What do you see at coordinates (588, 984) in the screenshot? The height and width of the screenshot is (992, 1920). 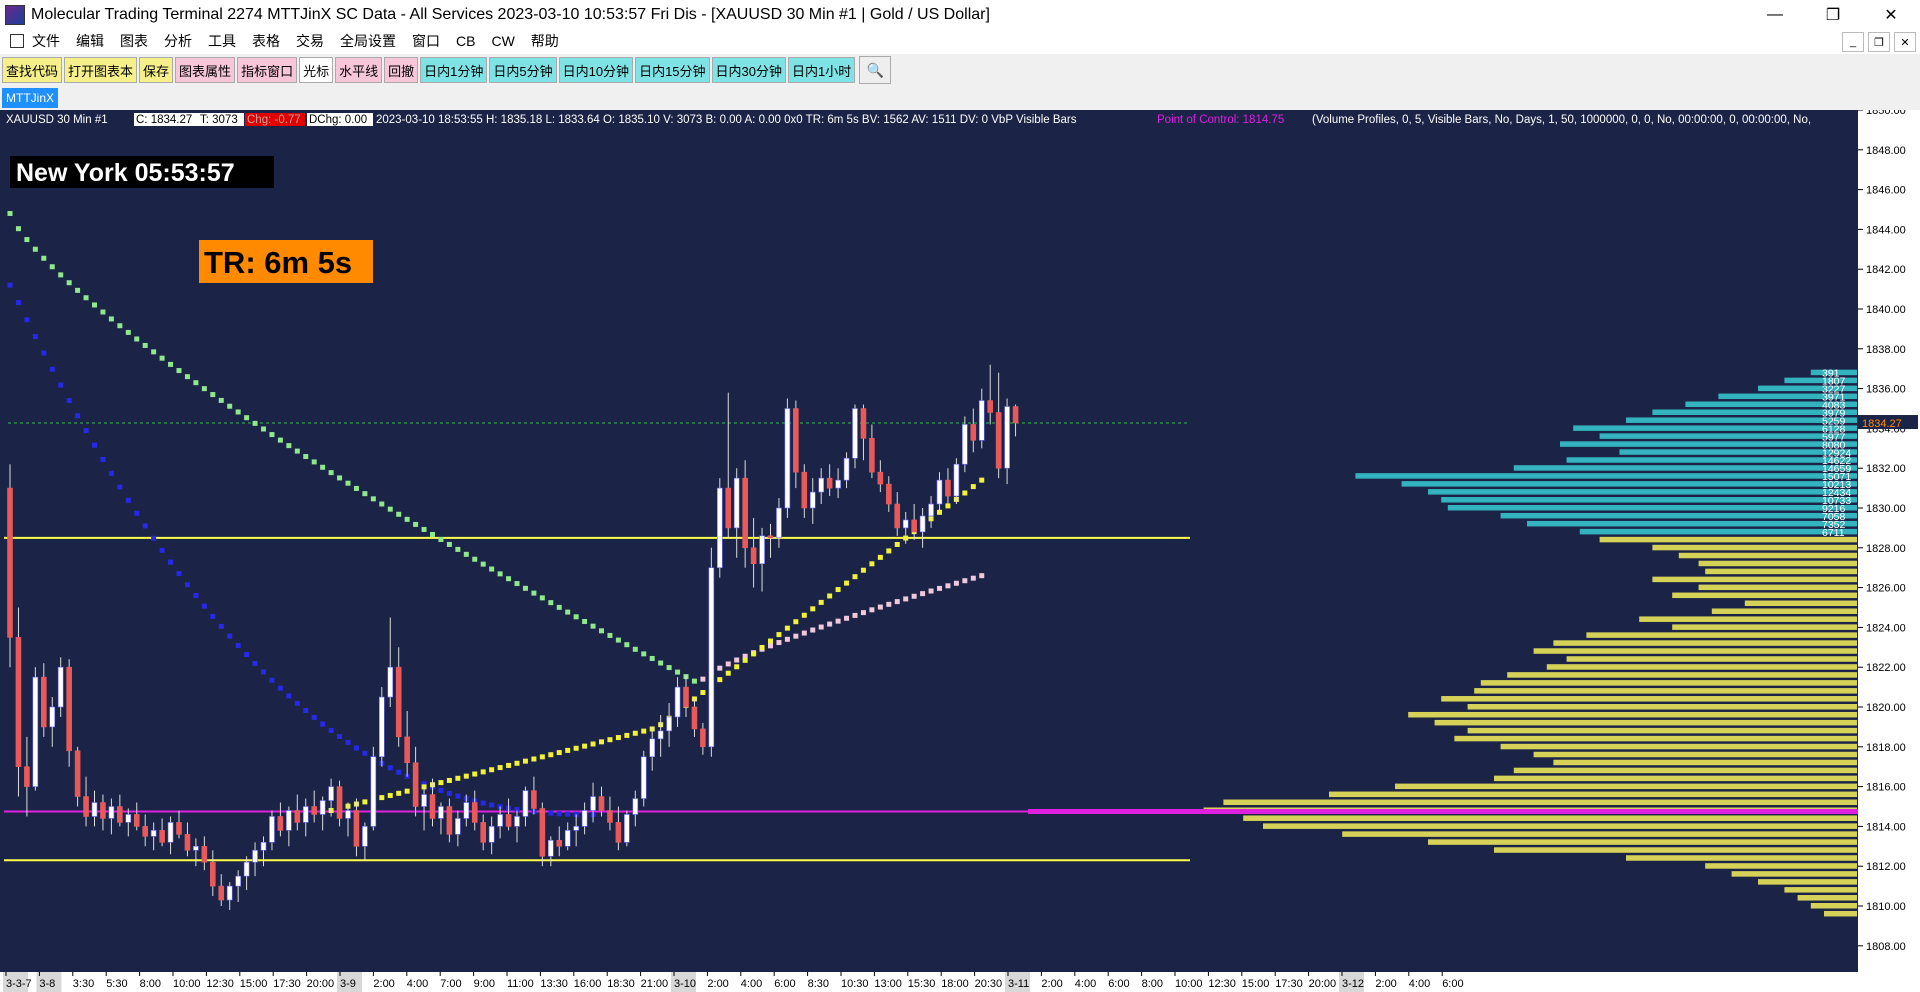 I see `x-tick-label: 16:00` at bounding box center [588, 984].